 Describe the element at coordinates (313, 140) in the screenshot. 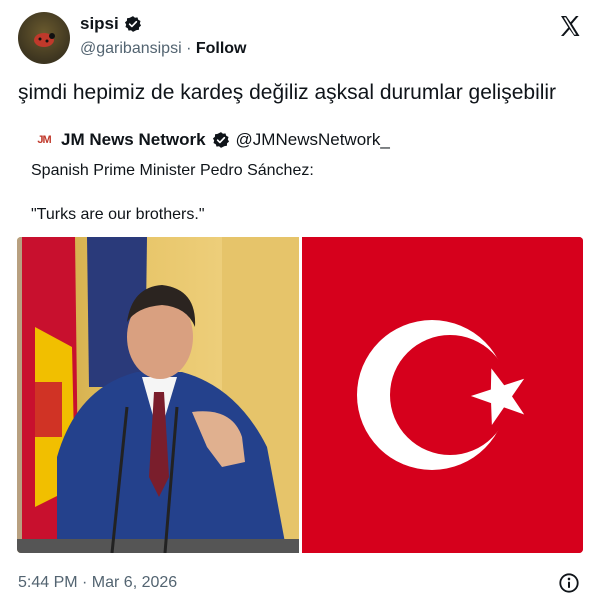

I see `quoted-handle: @JMNewsNetwork_` at that location.